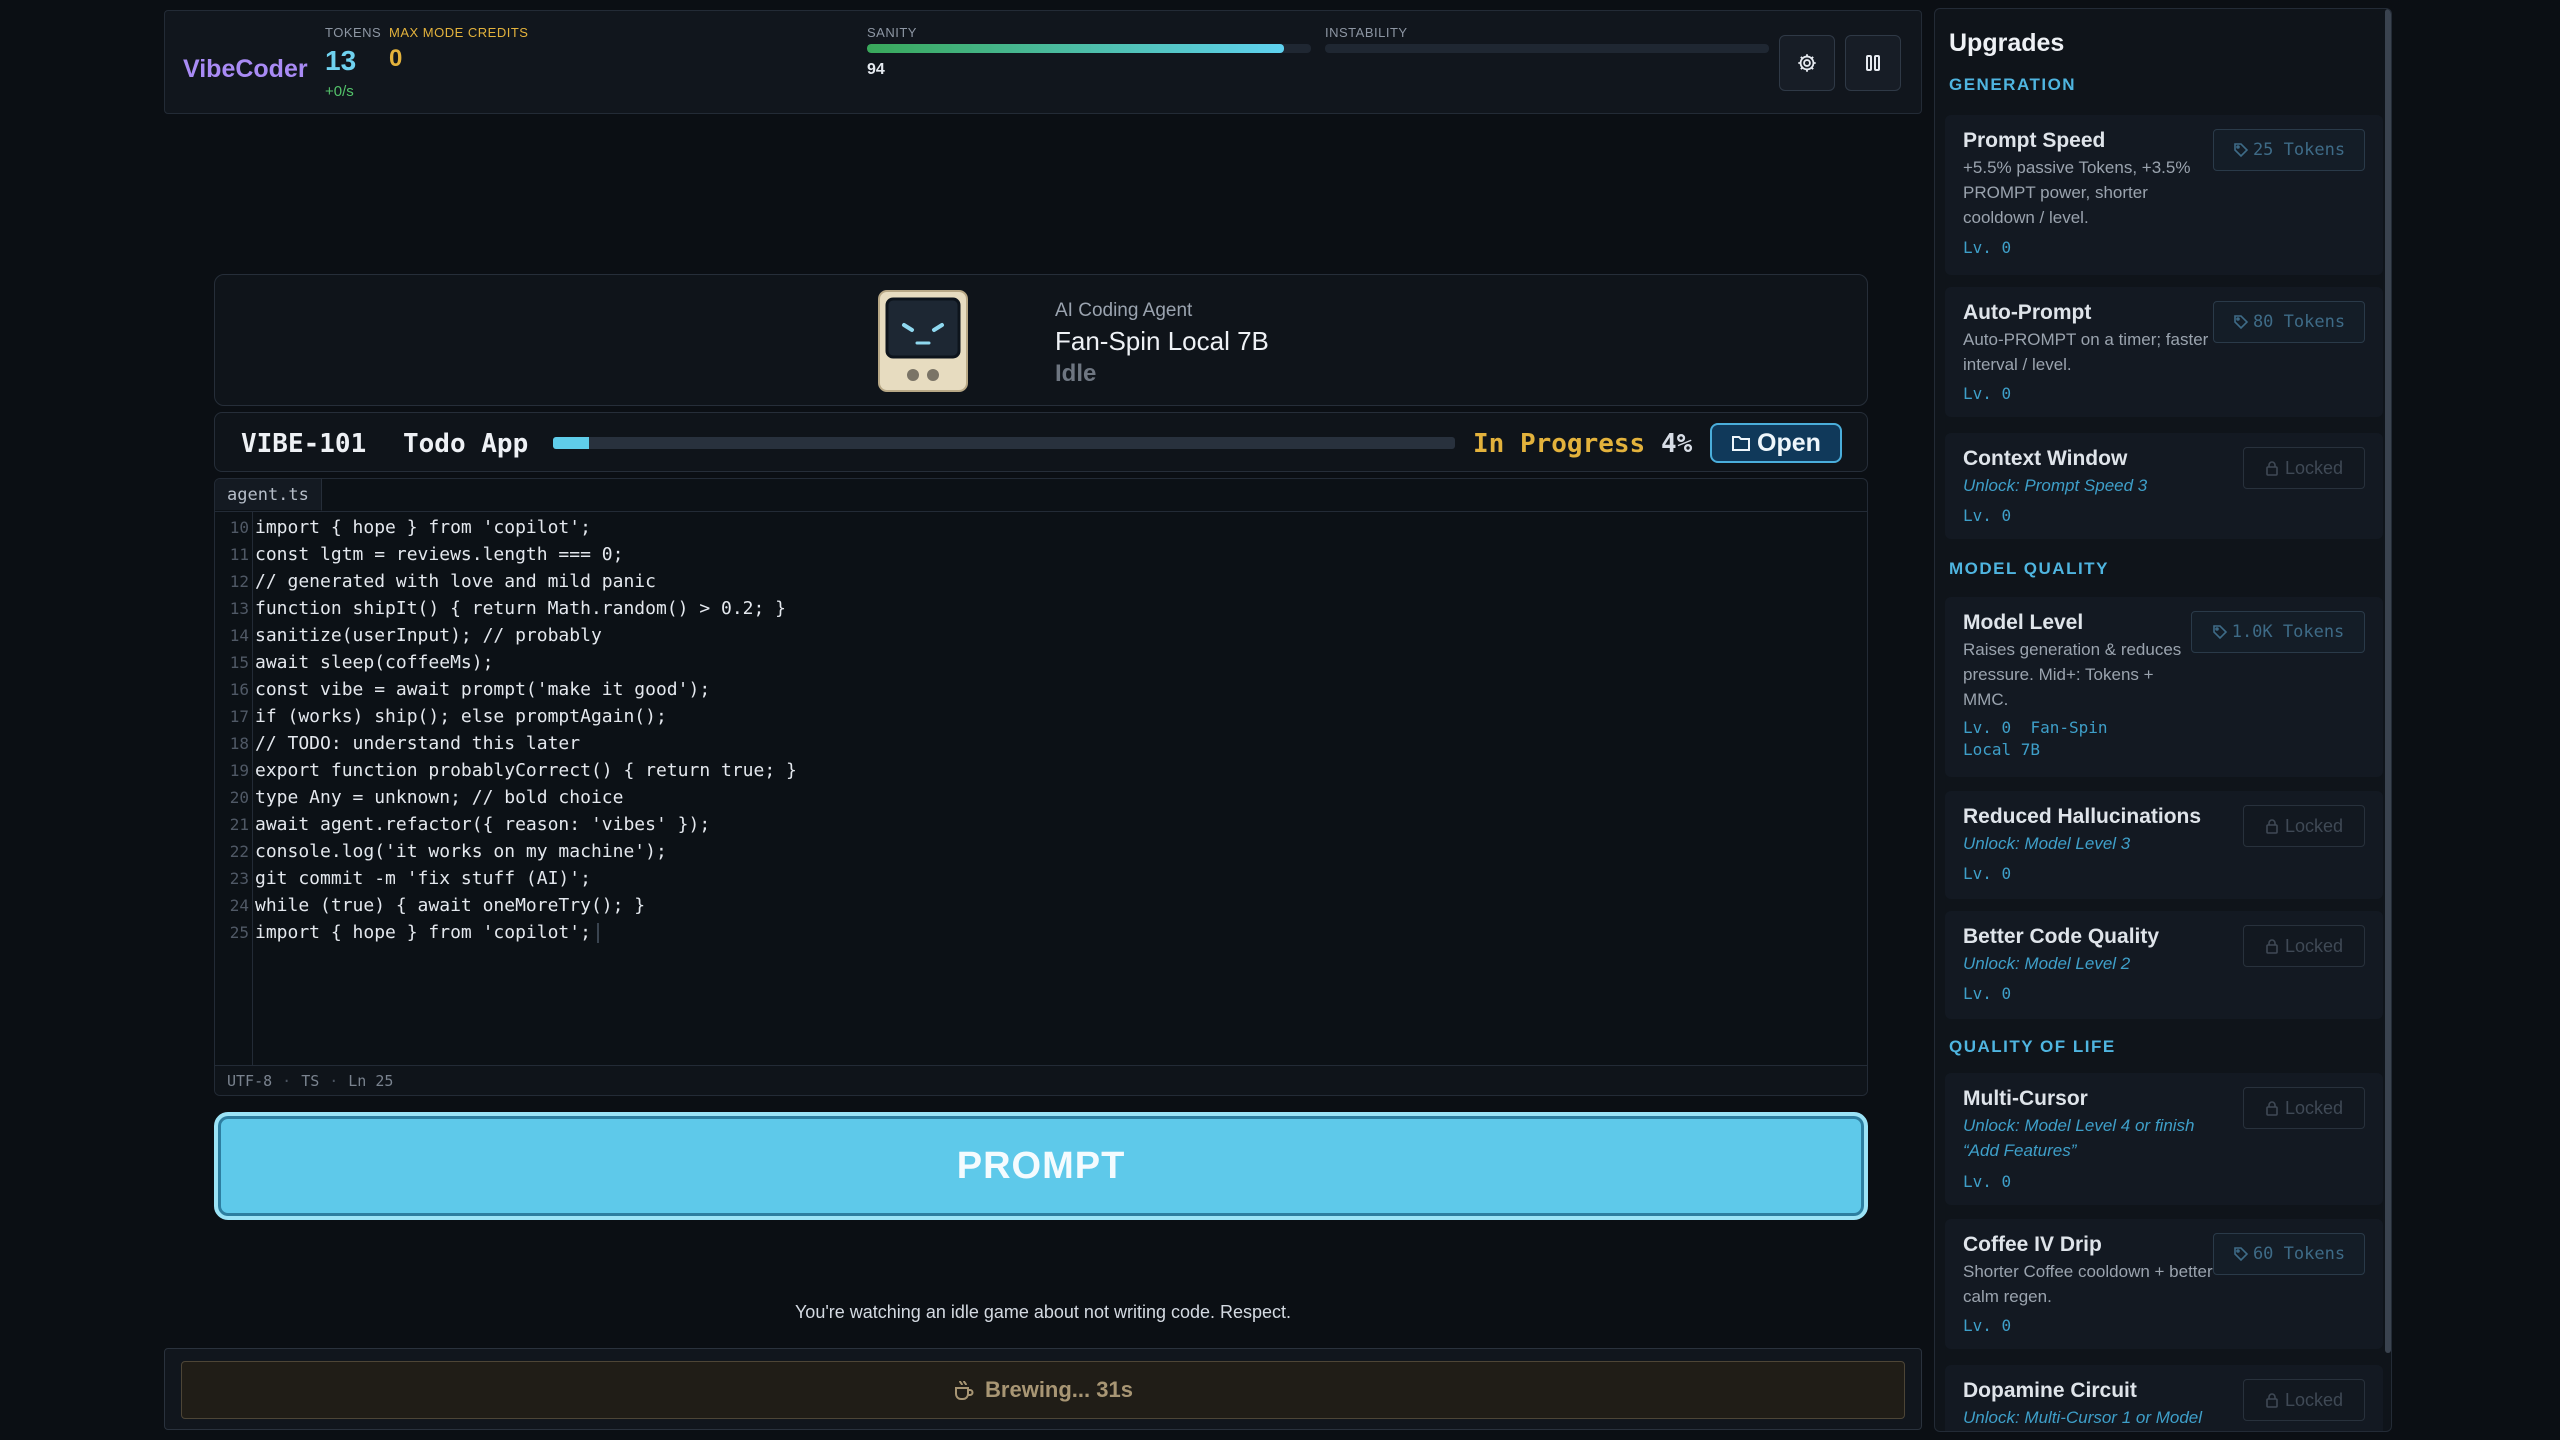 The height and width of the screenshot is (1440, 2560). I want to click on upgrade-price: 80 Tokens, so click(2299, 322).